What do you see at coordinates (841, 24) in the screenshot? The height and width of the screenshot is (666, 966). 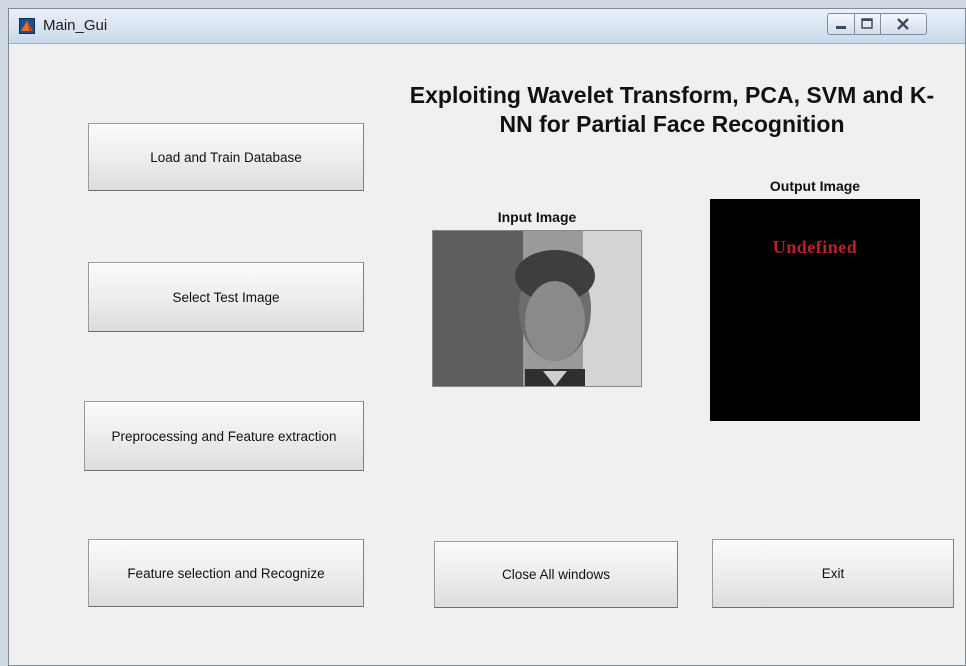 I see `minimize-button` at bounding box center [841, 24].